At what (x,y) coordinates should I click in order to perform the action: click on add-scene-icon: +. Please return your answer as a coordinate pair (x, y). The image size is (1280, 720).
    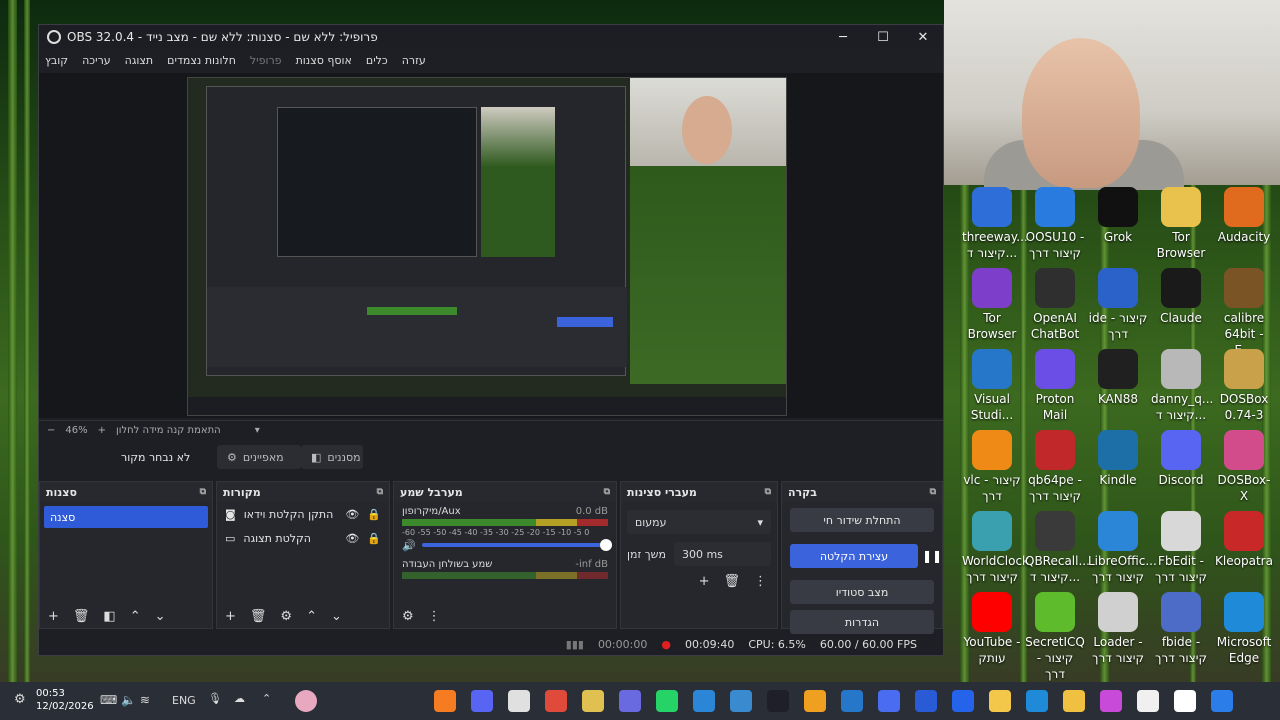
    Looking at the image, I should click on (53, 616).